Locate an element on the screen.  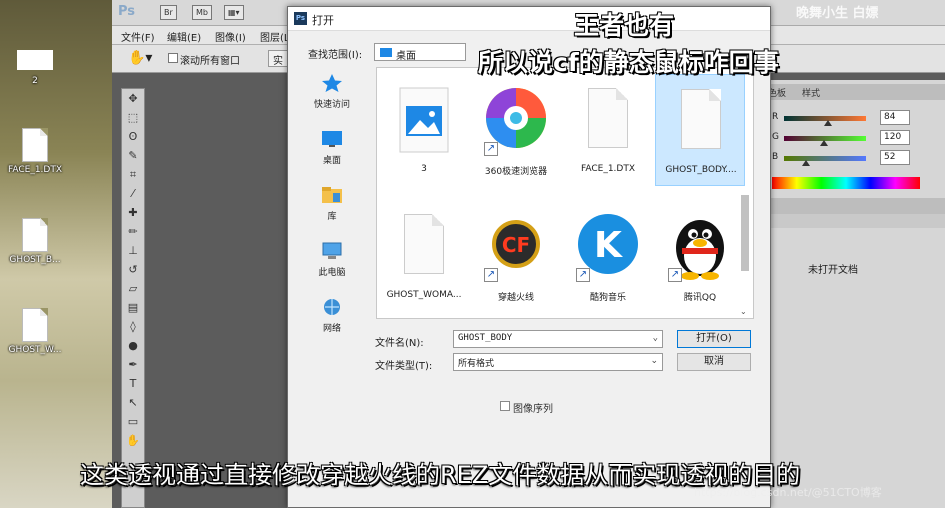
bridge-button: Br is located at coordinates (168, 12).